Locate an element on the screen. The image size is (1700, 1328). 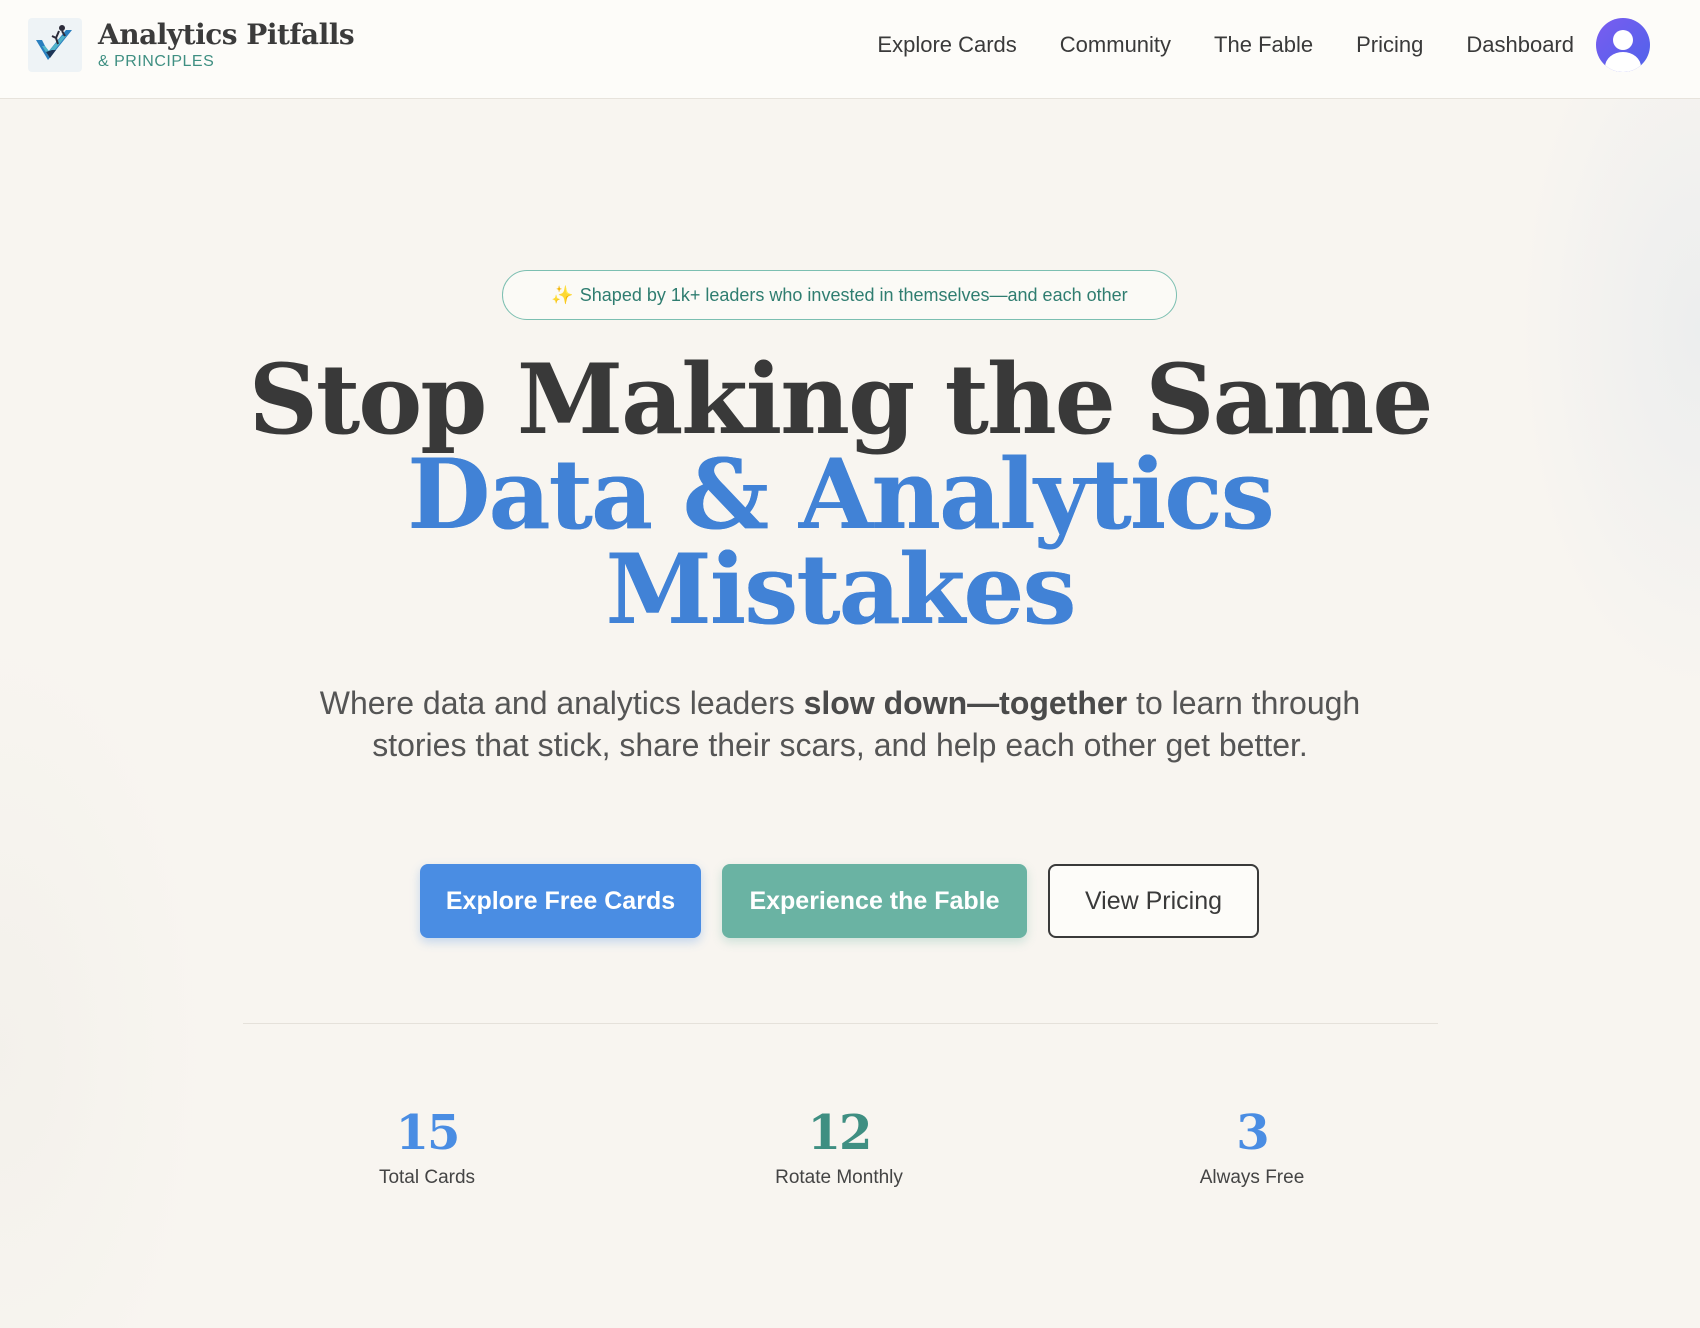
nav-community: Community is located at coordinates (1115, 45).